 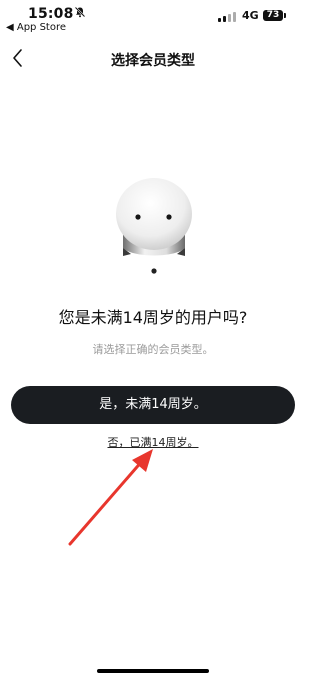 What do you see at coordinates (154, 226) in the screenshot?
I see `mascot-icon` at bounding box center [154, 226].